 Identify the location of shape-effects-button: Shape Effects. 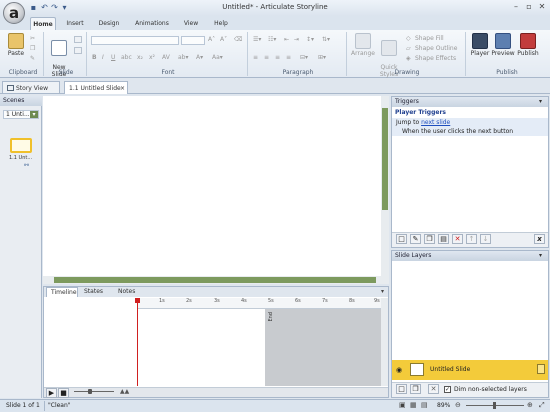
(435, 58).